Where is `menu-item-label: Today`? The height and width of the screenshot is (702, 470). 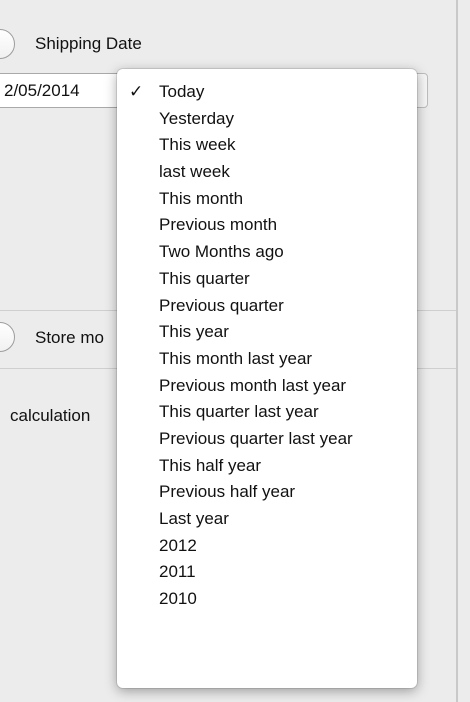
menu-item-label: Today is located at coordinates (182, 91).